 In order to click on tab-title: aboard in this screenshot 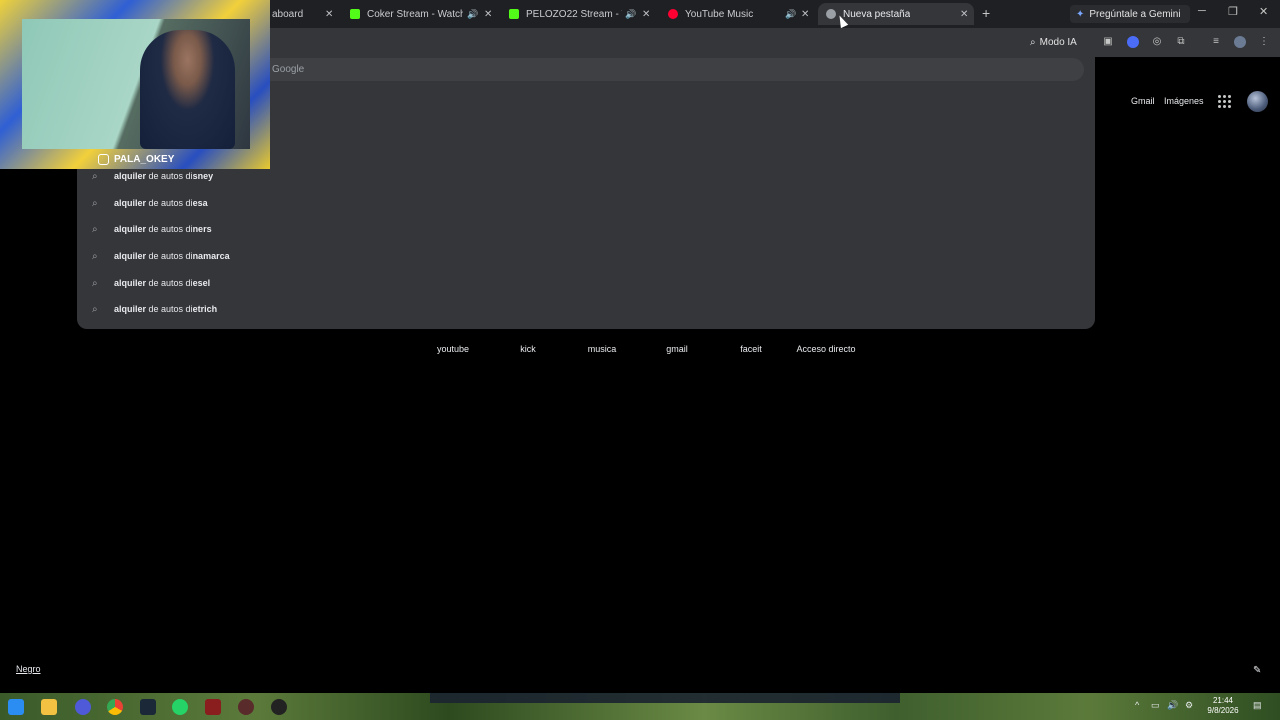, I will do `click(288, 14)`.